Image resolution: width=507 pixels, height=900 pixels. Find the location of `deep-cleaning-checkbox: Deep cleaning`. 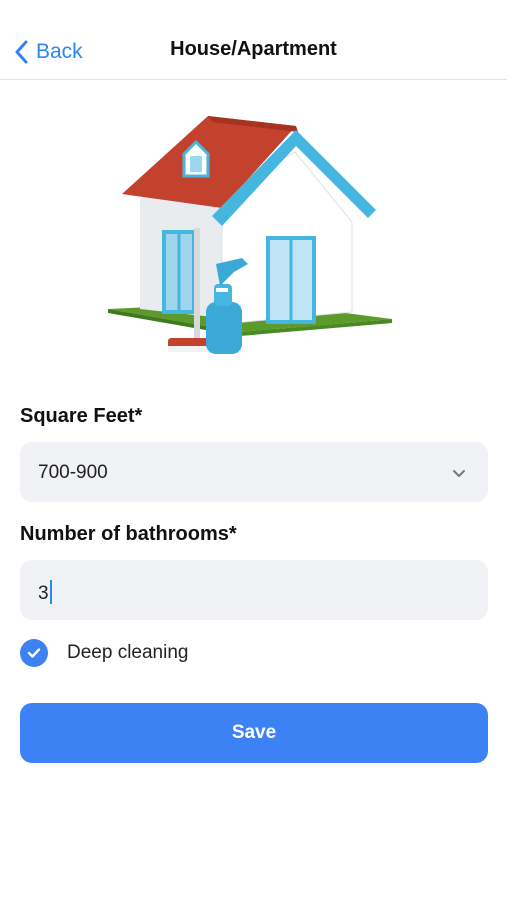

deep-cleaning-checkbox: Deep cleaning is located at coordinates (104, 653).